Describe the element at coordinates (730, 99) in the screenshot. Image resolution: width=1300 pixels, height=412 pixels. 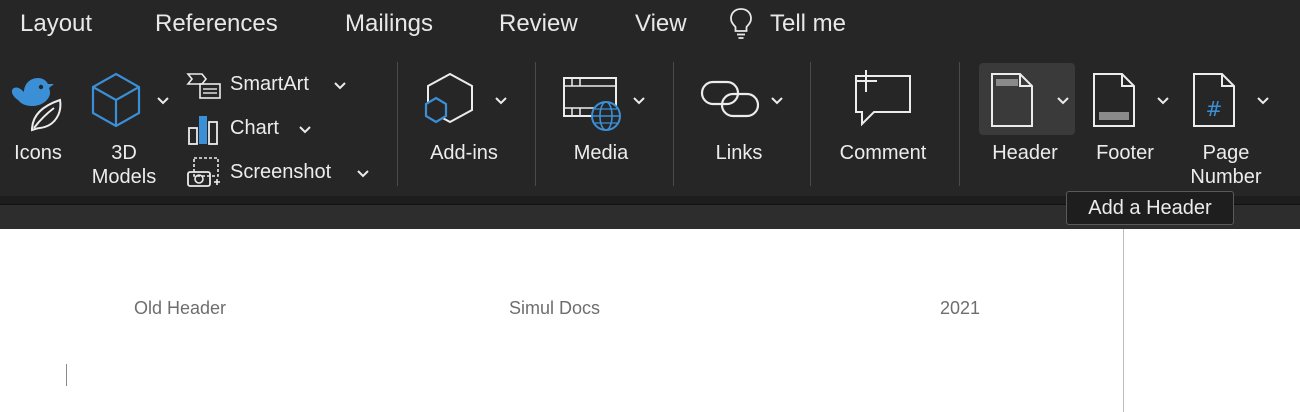
I see `link-icon` at that location.